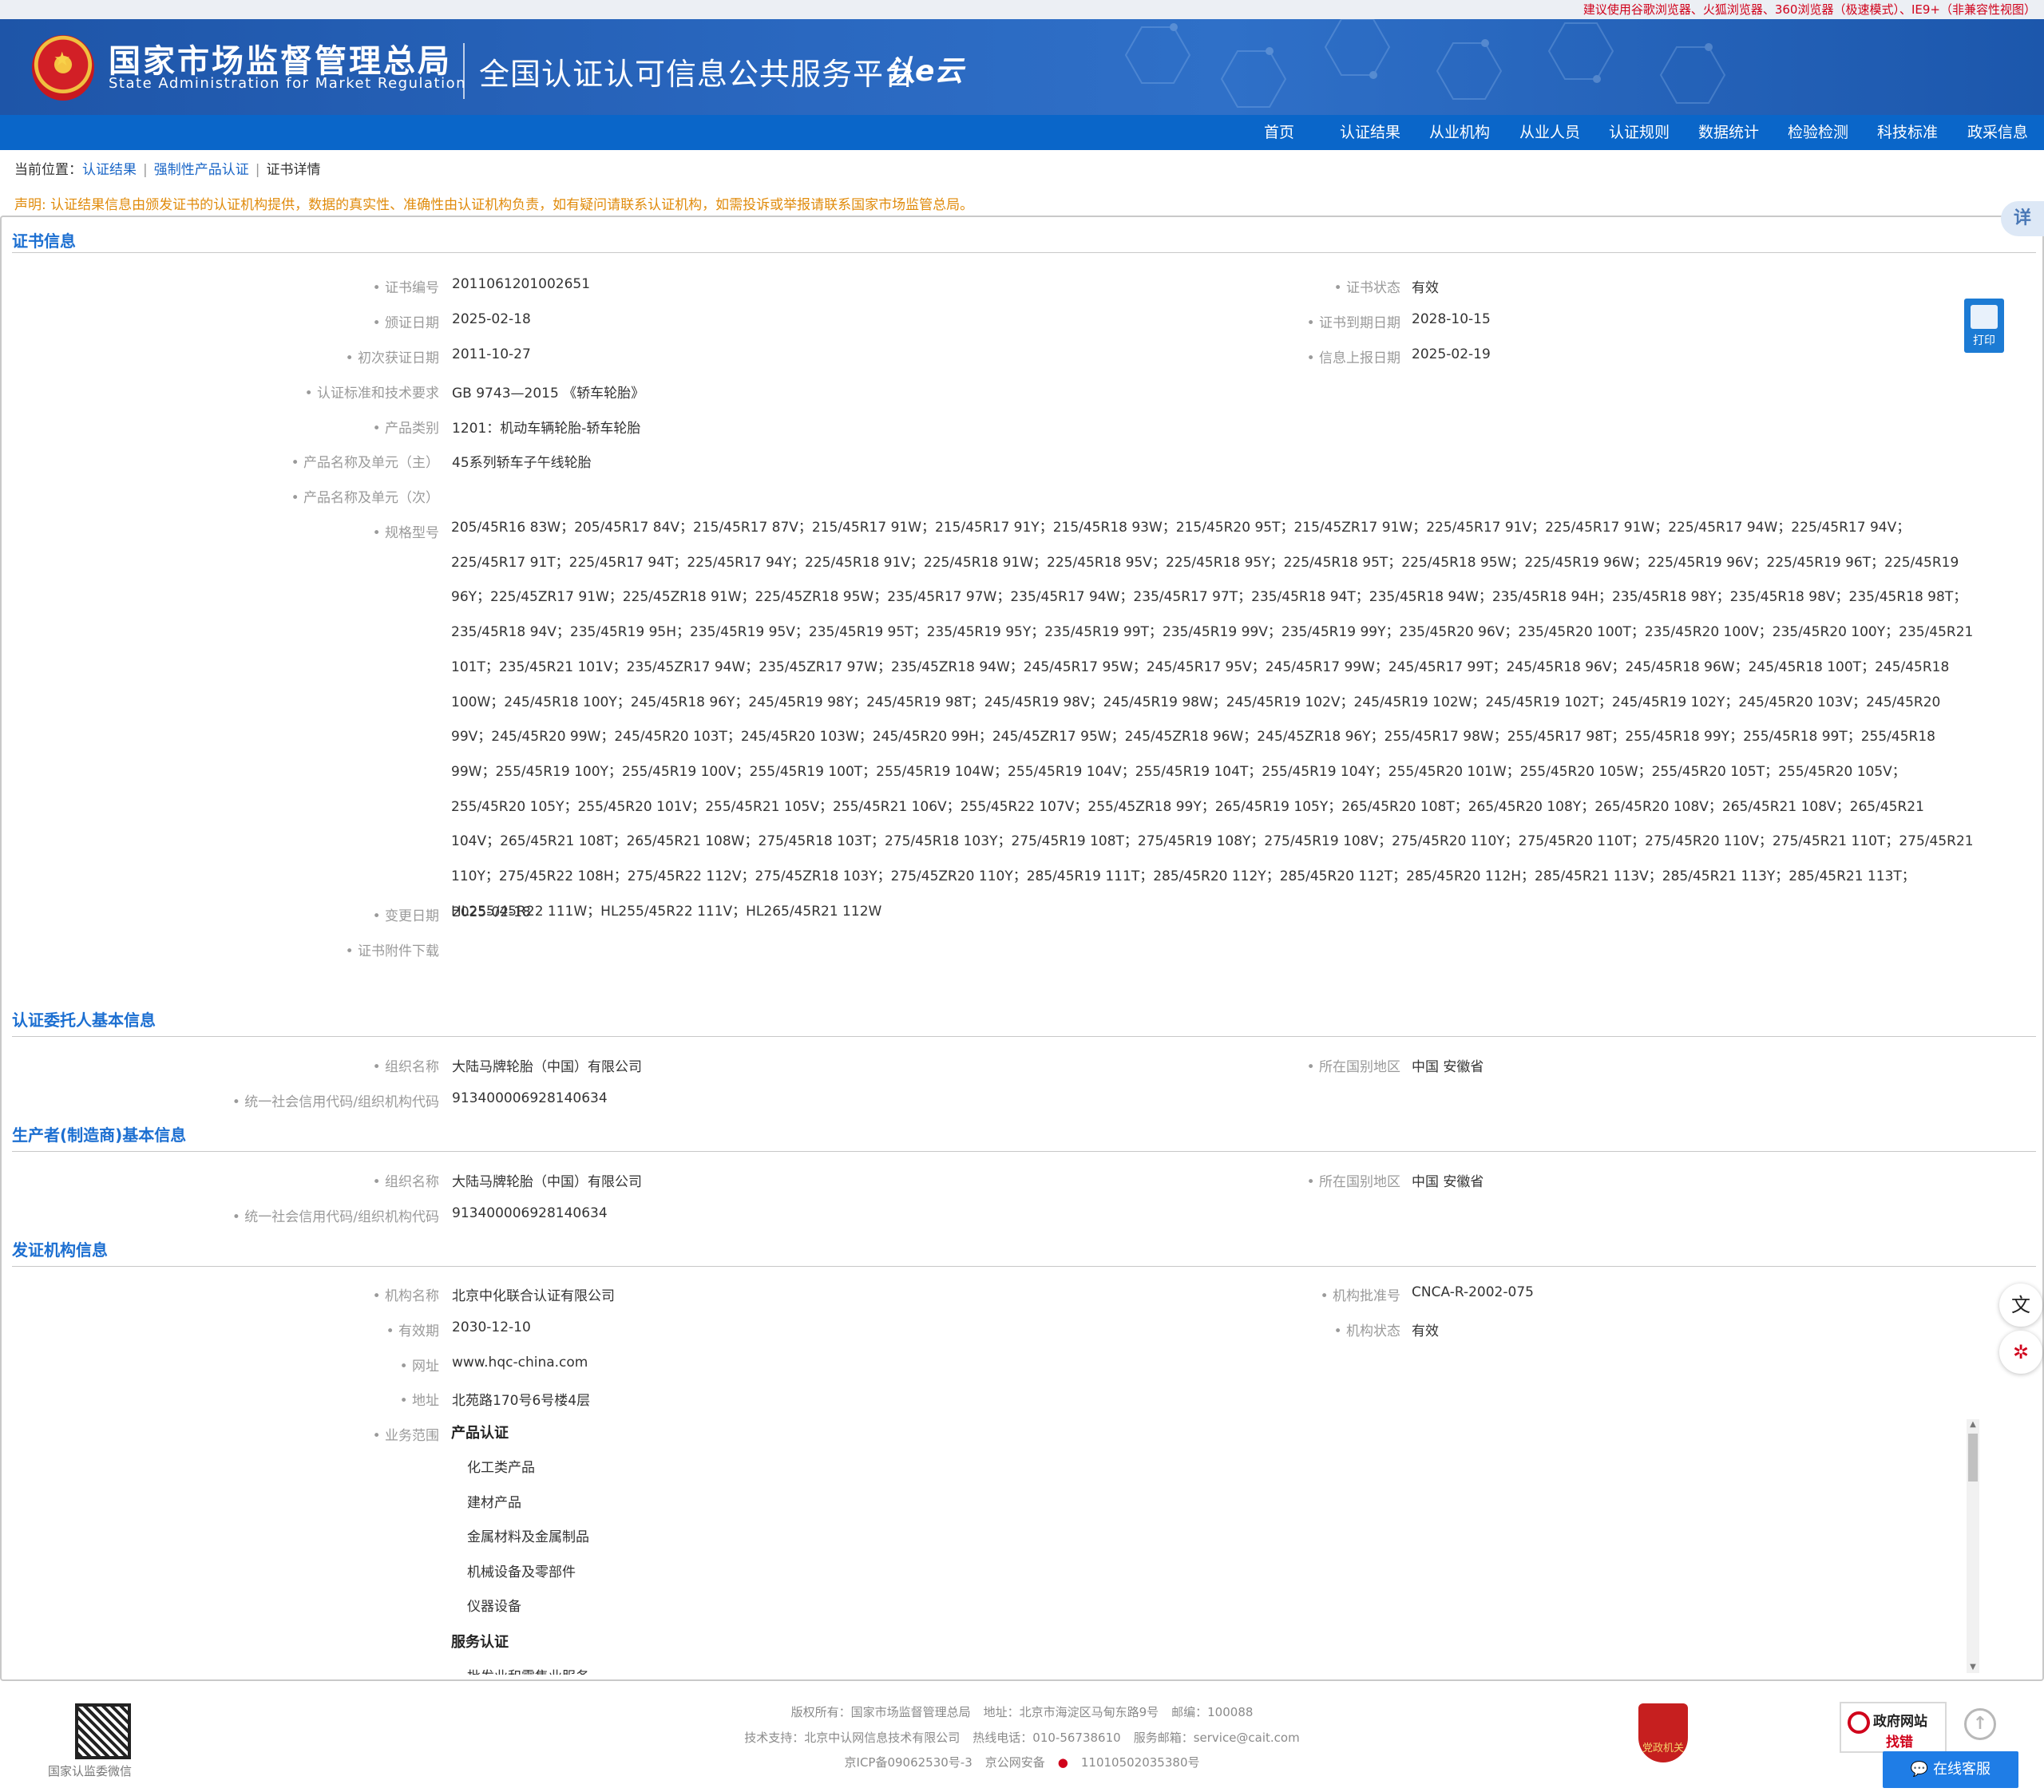  What do you see at coordinates (547, 1067) in the screenshot?
I see `client-org-value: 大陆马牌轮胎（中国）有限公司` at bounding box center [547, 1067].